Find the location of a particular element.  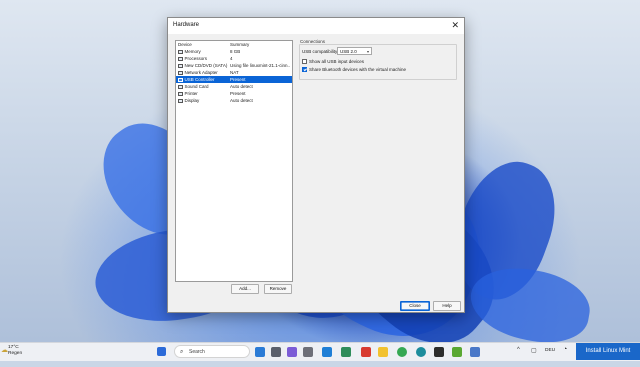

device-name: Network Adapter is located at coordinates (201, 72).